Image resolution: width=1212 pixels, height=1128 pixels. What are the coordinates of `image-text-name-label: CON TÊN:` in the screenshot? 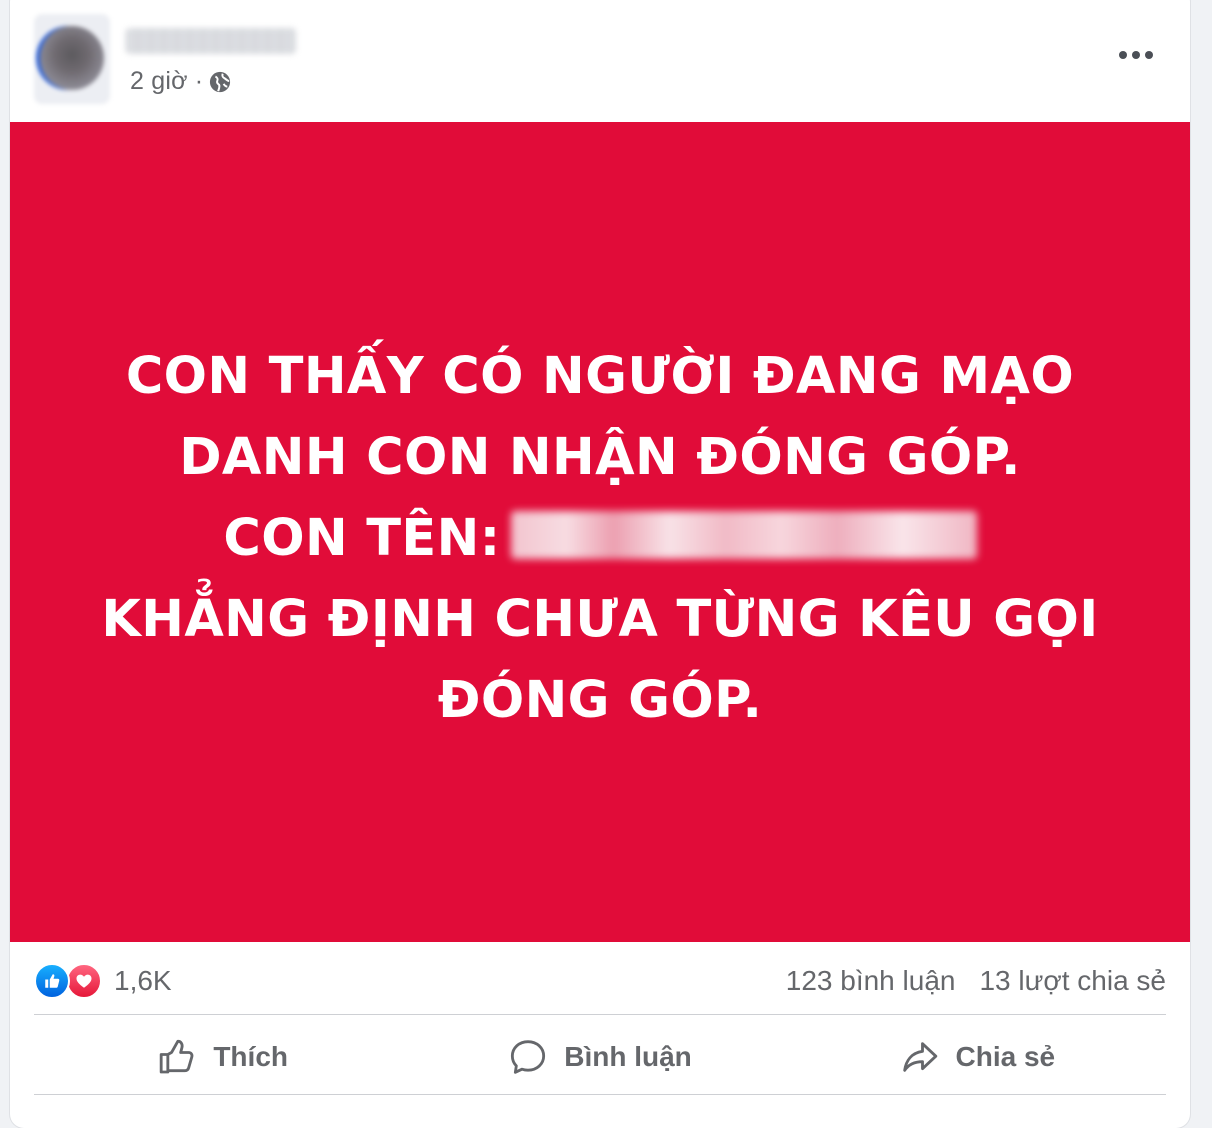 It's located at (362, 538).